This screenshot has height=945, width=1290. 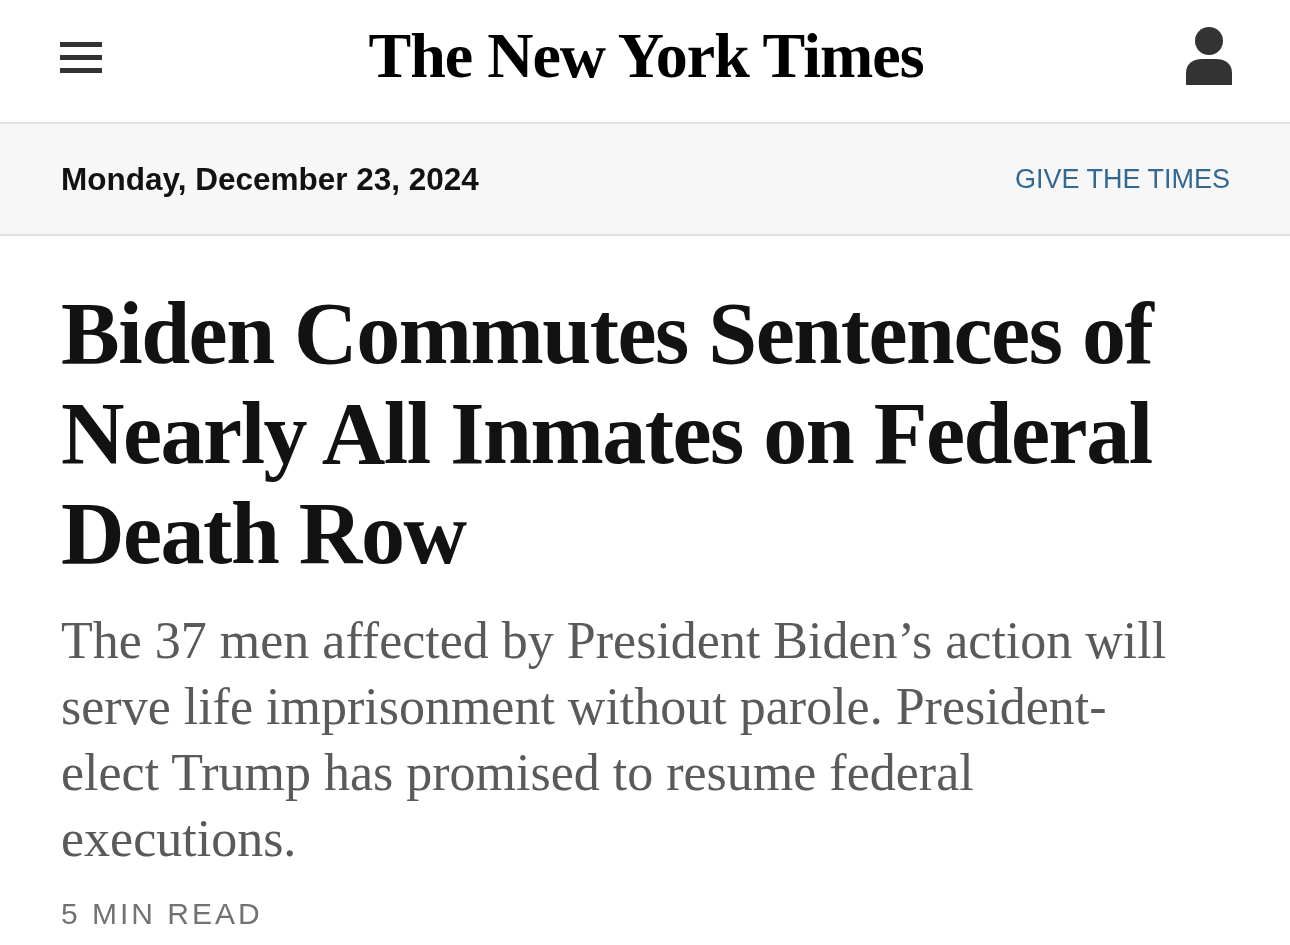 What do you see at coordinates (162, 914) in the screenshot?
I see `read-time: 5 MIN READ` at bounding box center [162, 914].